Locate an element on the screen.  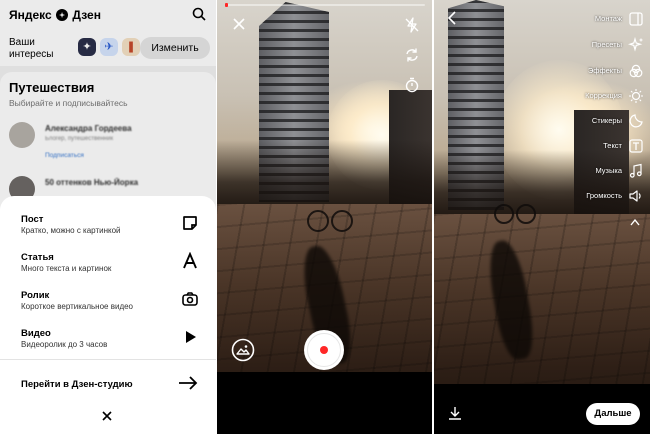
divider is located at coordinates (108, 359).